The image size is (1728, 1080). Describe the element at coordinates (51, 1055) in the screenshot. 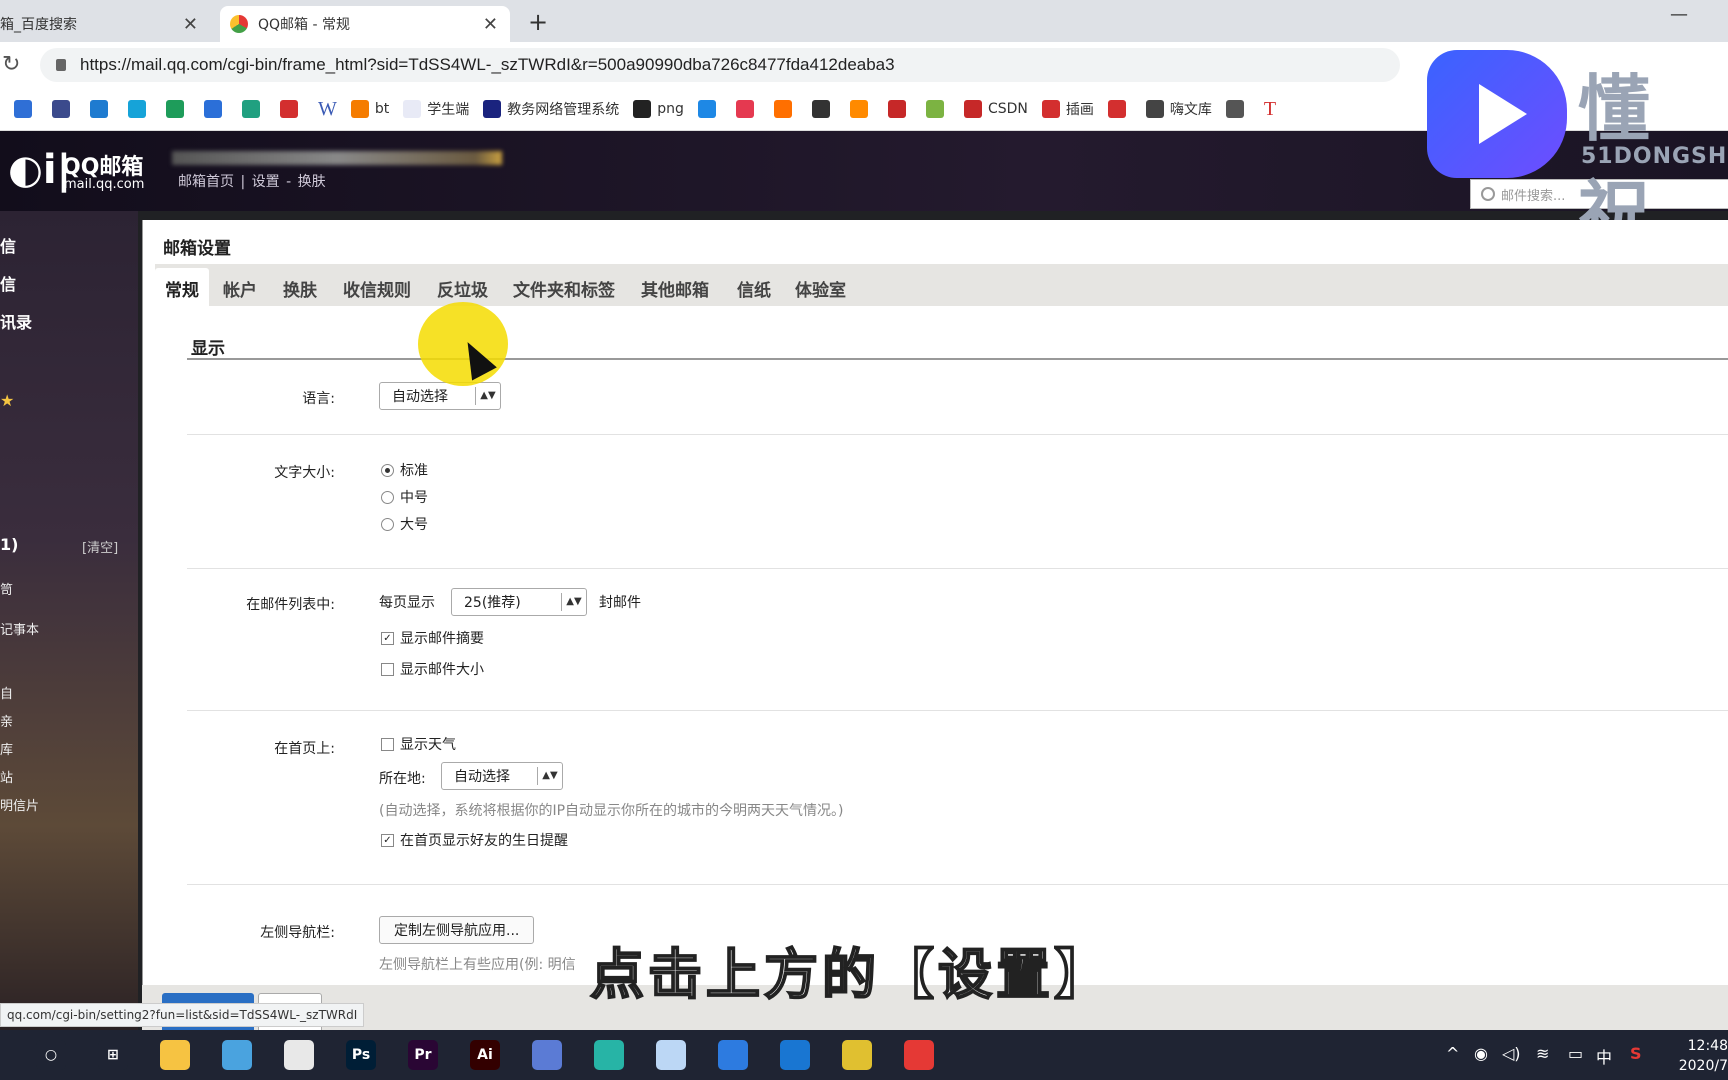

I see `taskbar-app-icon: ○` at that location.